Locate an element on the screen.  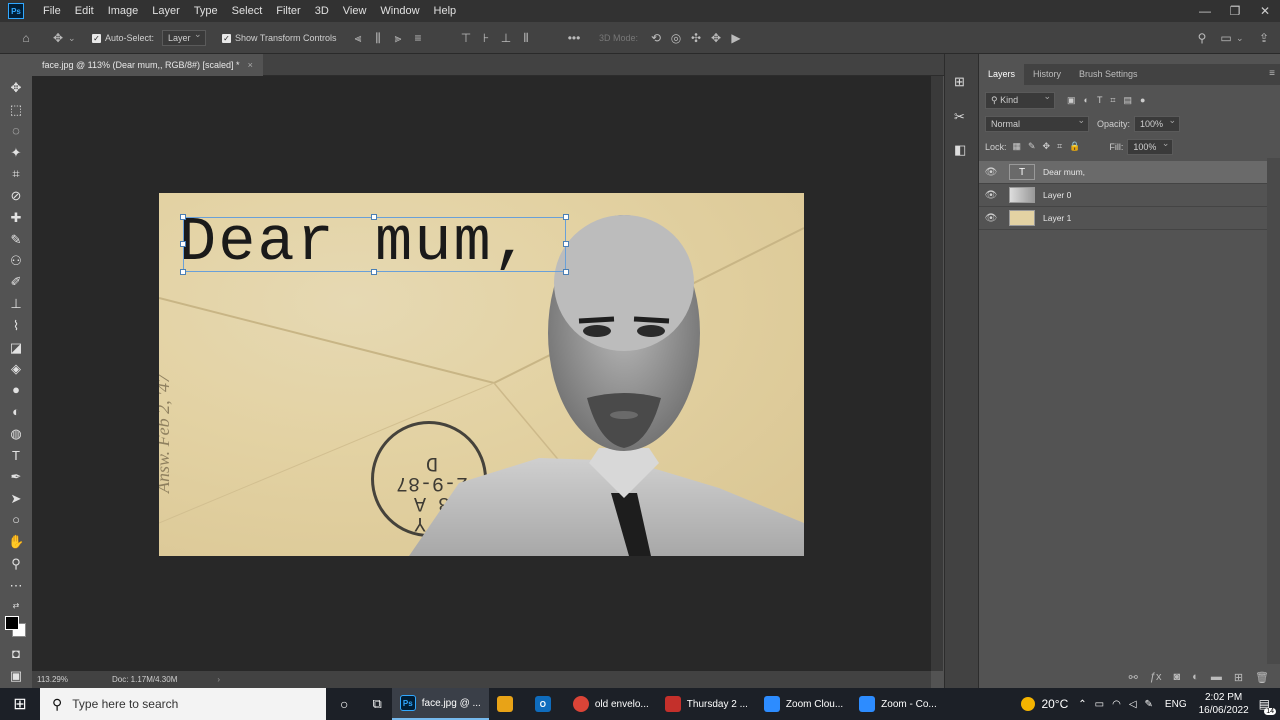
type-tool-icon: T is located at coordinates (16, 456).